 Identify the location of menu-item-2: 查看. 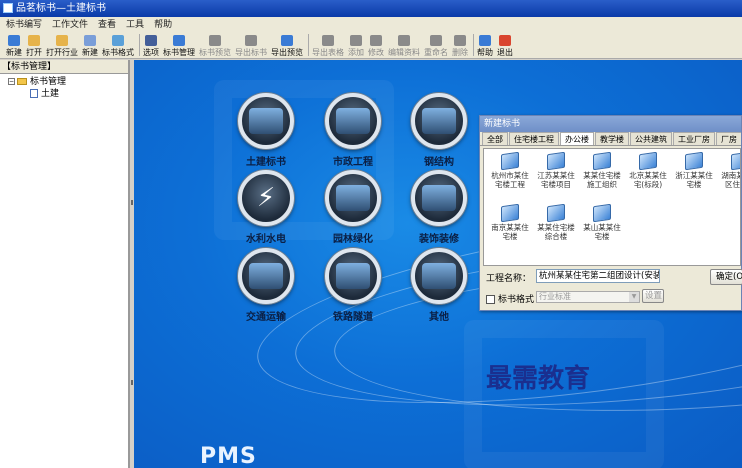
(107, 25).